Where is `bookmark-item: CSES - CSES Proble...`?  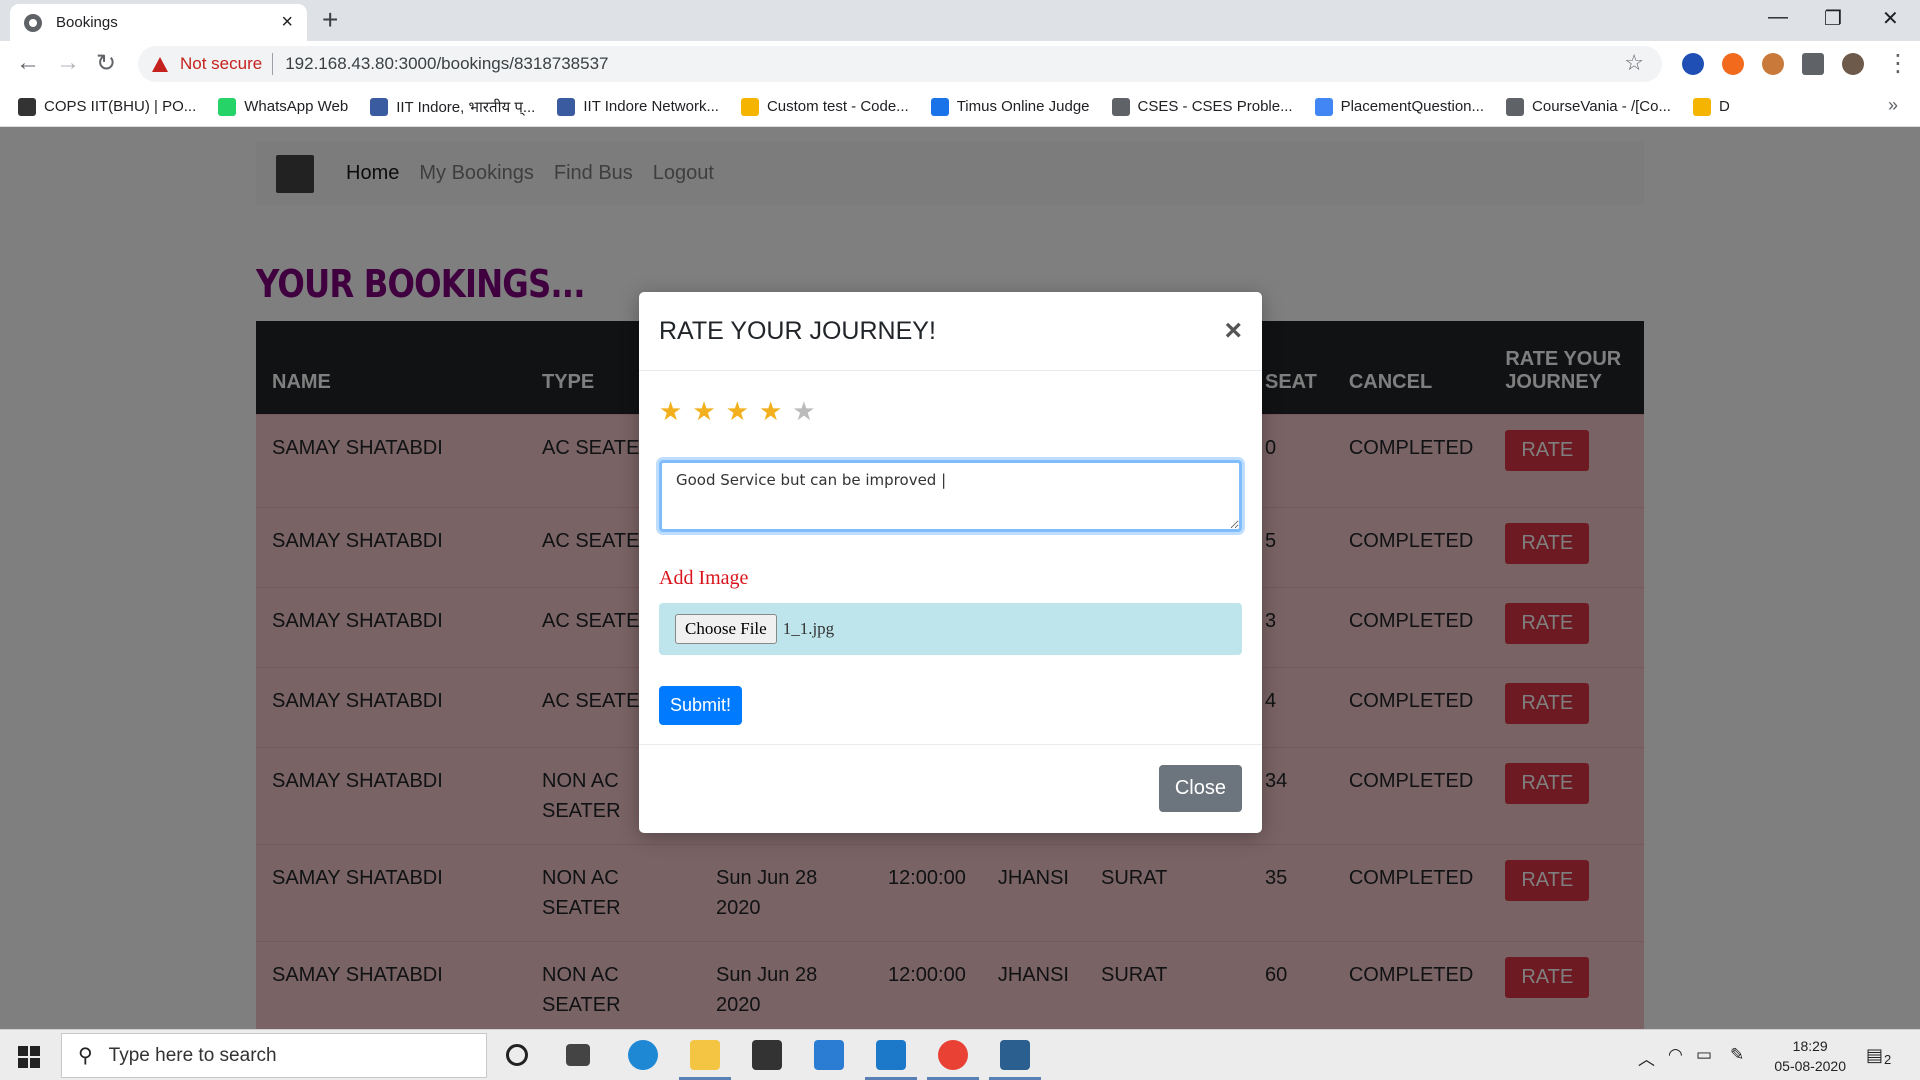 bookmark-item: CSES - CSES Proble... is located at coordinates (1202, 106).